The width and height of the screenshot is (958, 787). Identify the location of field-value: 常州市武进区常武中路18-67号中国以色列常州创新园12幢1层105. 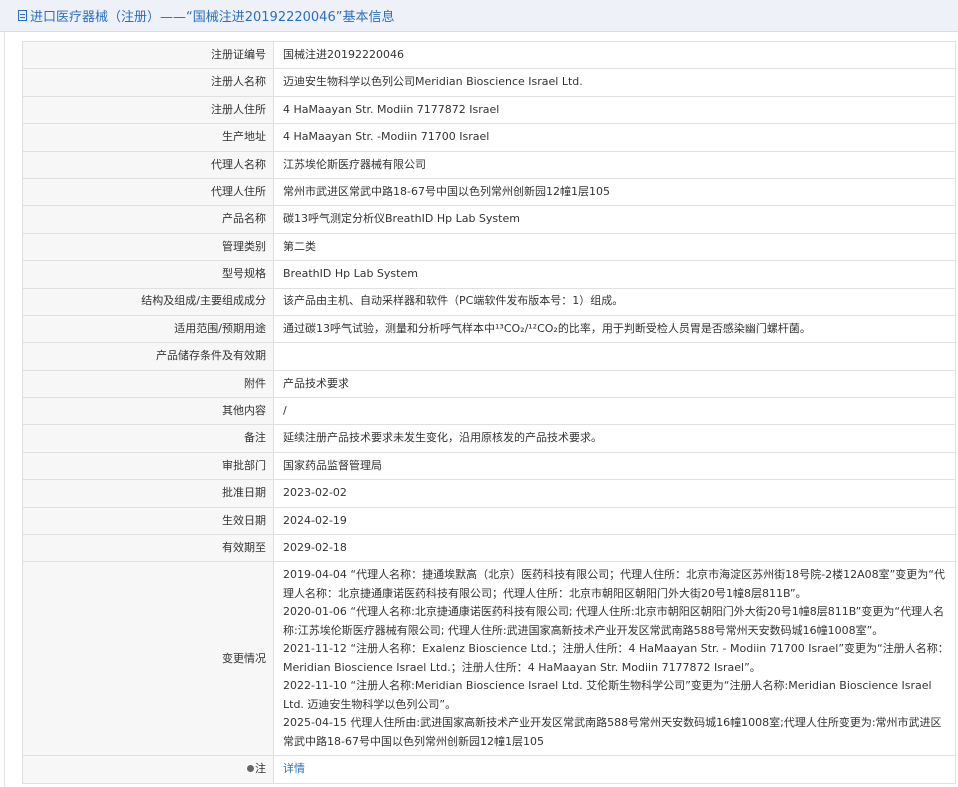
(614, 192).